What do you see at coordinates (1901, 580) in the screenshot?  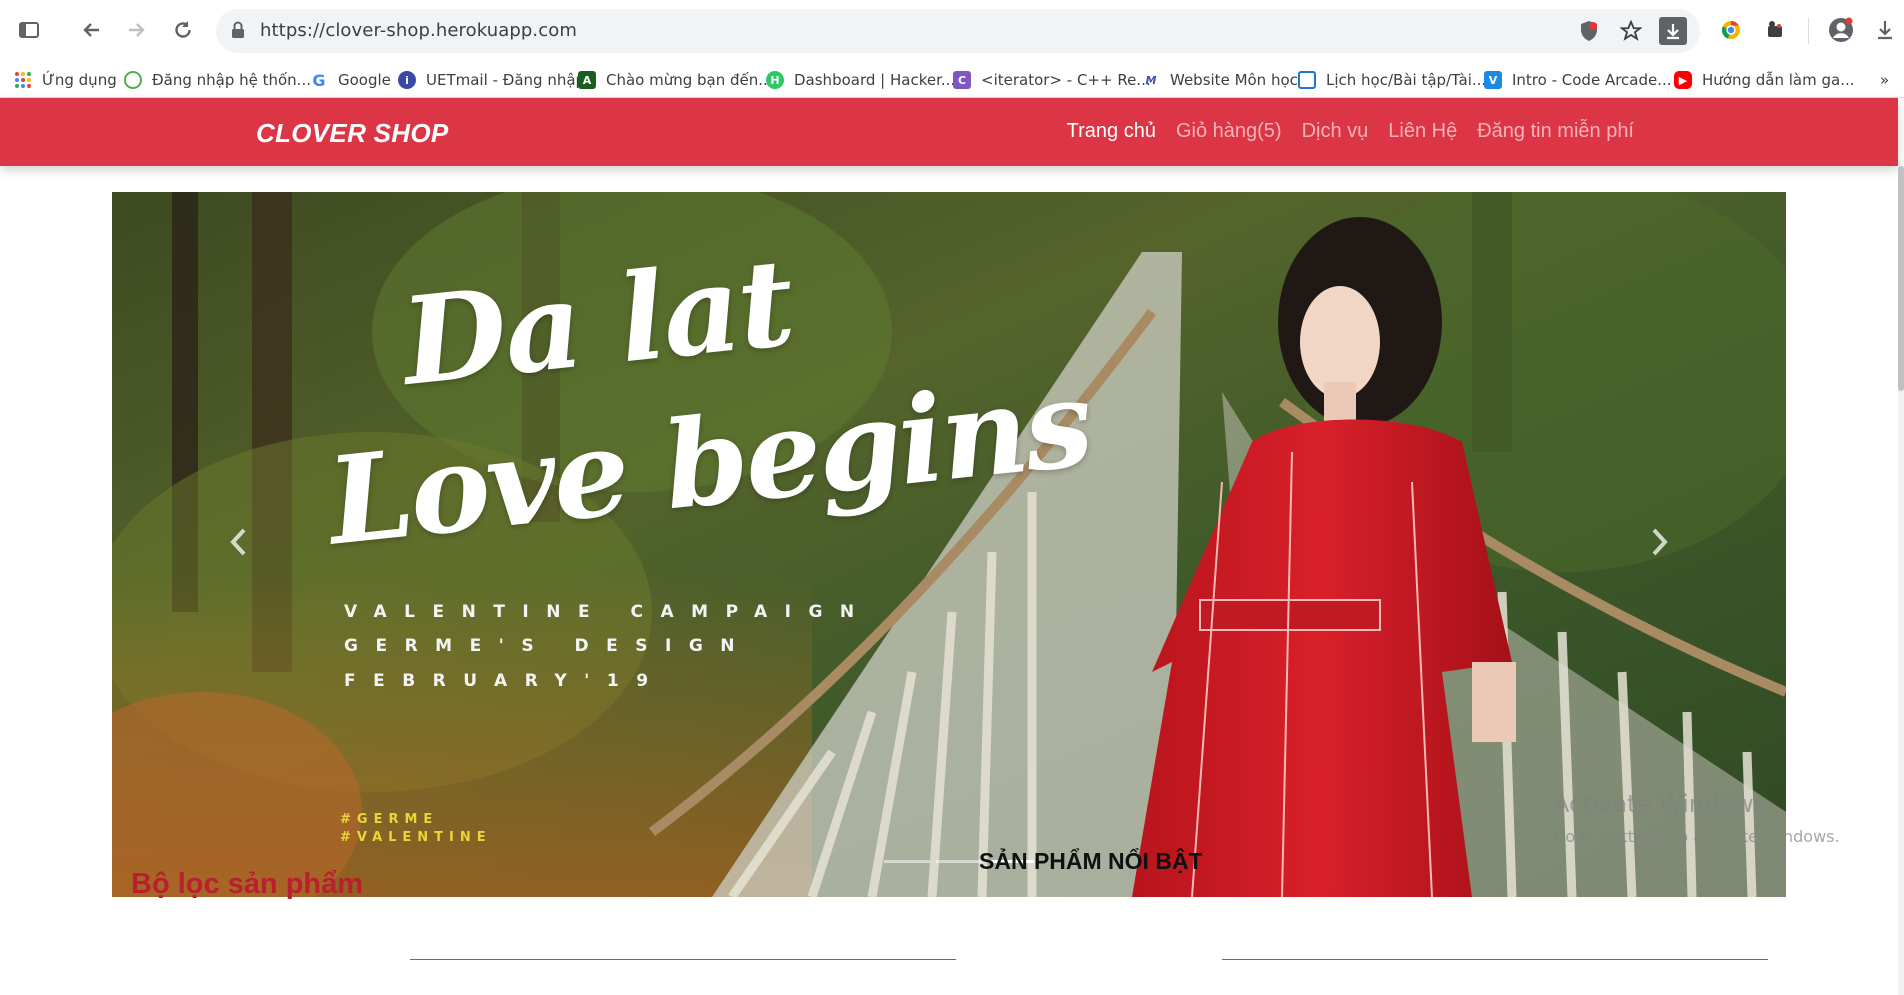 I see `page-scrollbar` at bounding box center [1901, 580].